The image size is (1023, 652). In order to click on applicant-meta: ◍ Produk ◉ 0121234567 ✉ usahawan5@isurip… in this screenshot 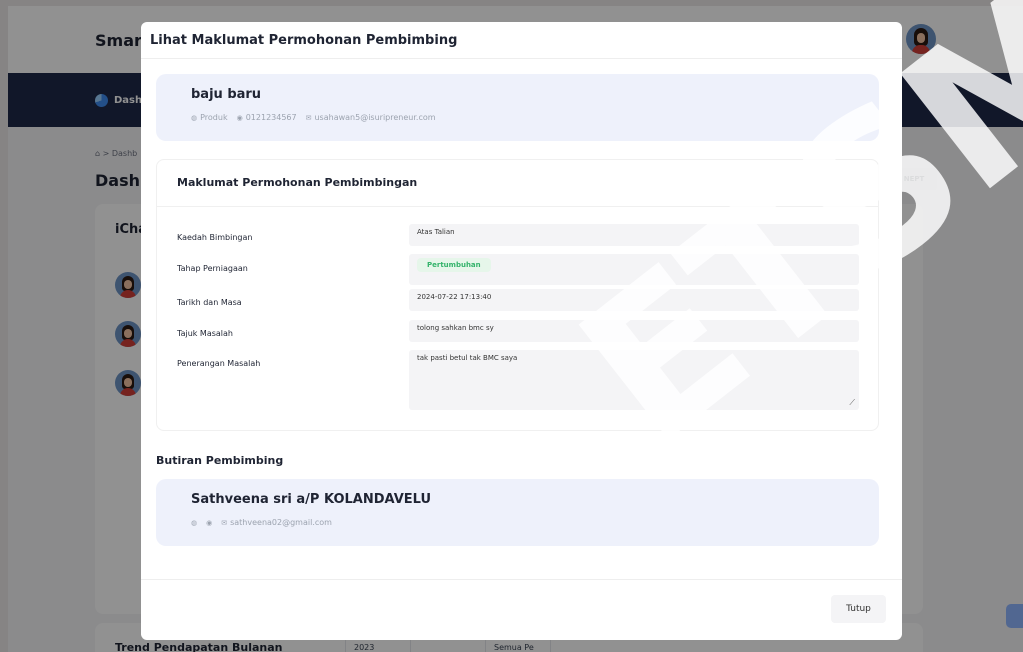, I will do `click(313, 117)`.